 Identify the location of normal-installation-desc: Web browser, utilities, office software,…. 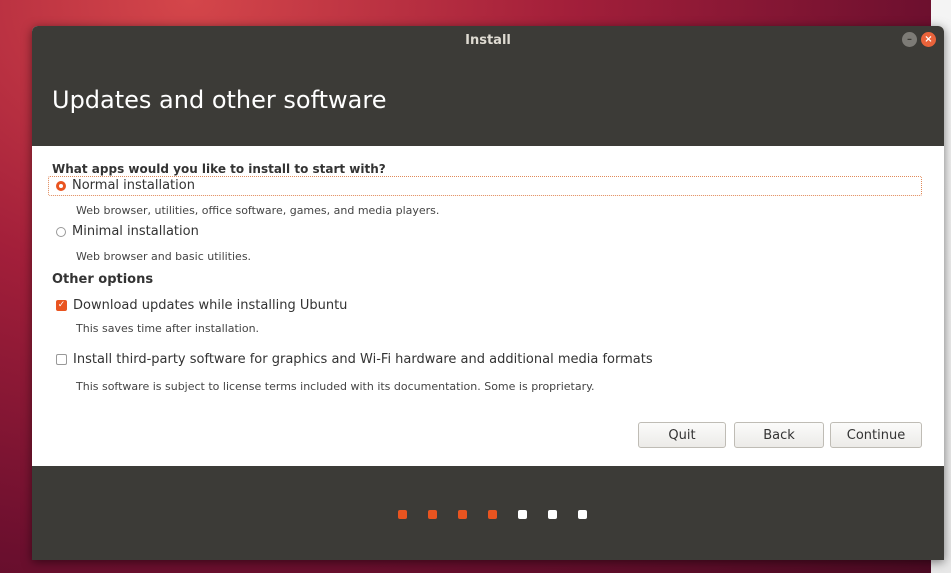
(258, 210).